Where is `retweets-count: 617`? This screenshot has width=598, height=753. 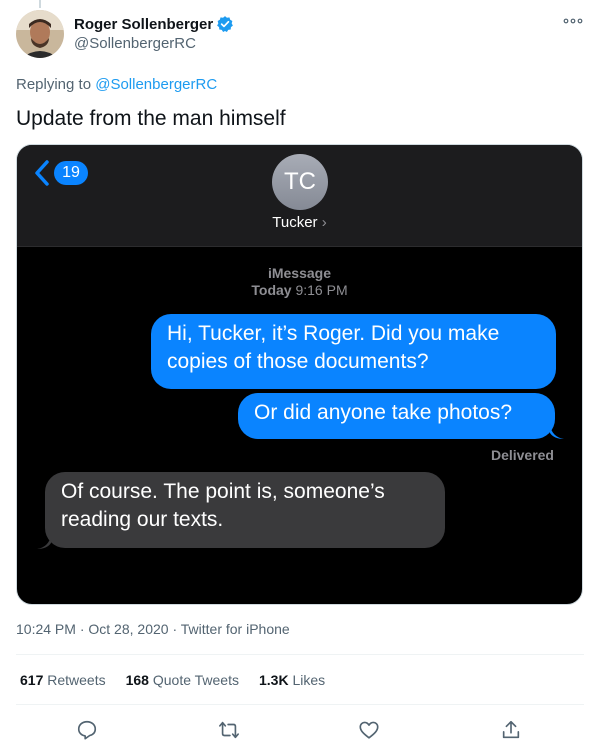 retweets-count: 617 is located at coordinates (32, 680).